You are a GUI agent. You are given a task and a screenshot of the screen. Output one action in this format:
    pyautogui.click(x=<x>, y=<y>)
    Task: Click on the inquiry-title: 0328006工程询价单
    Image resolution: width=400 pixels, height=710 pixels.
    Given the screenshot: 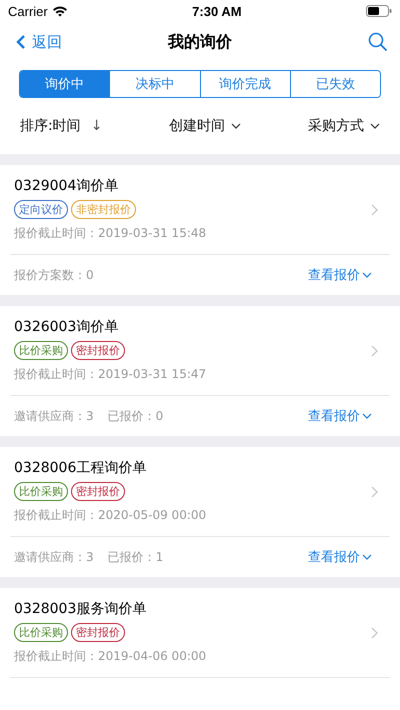 What is the action you would take?
    pyautogui.click(x=81, y=468)
    